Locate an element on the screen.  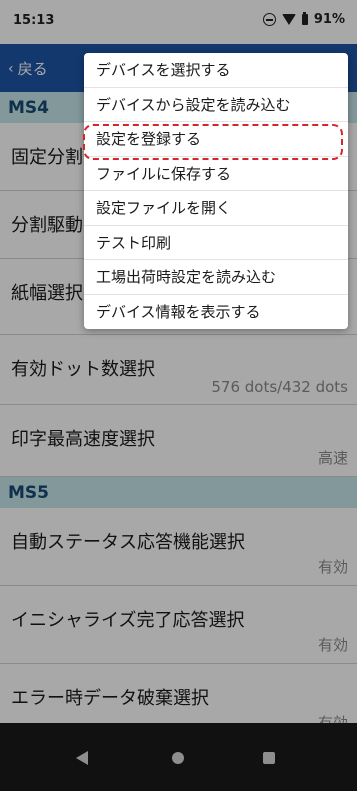
highlight-annotation is located at coordinates (213, 142).